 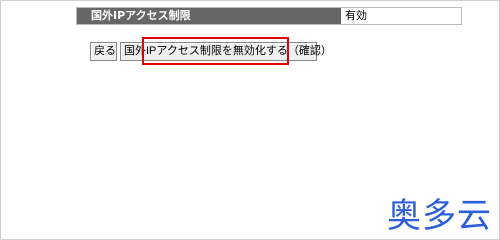 I want to click on disable-foreign-ip-access-limit-button: 国外IPアクセス制限を無効化する（確認）, so click(x=226, y=51).